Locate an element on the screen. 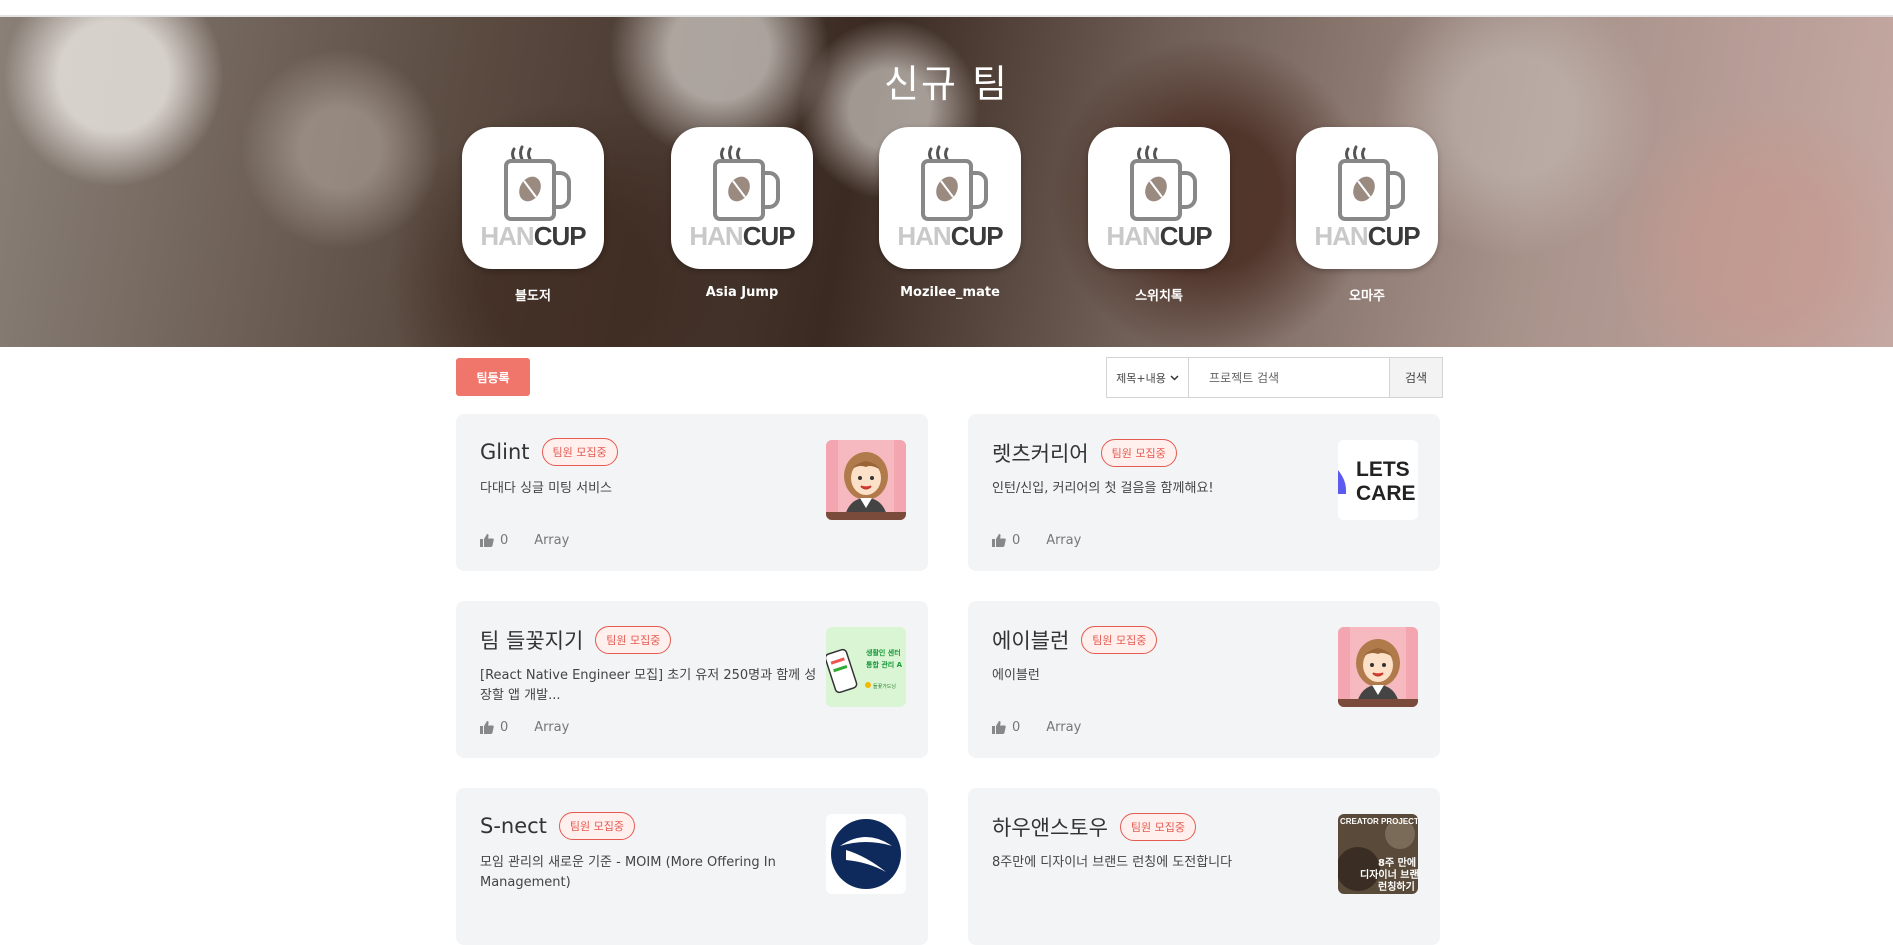  lets-care-logo: LETS CARE is located at coordinates (1378, 480).